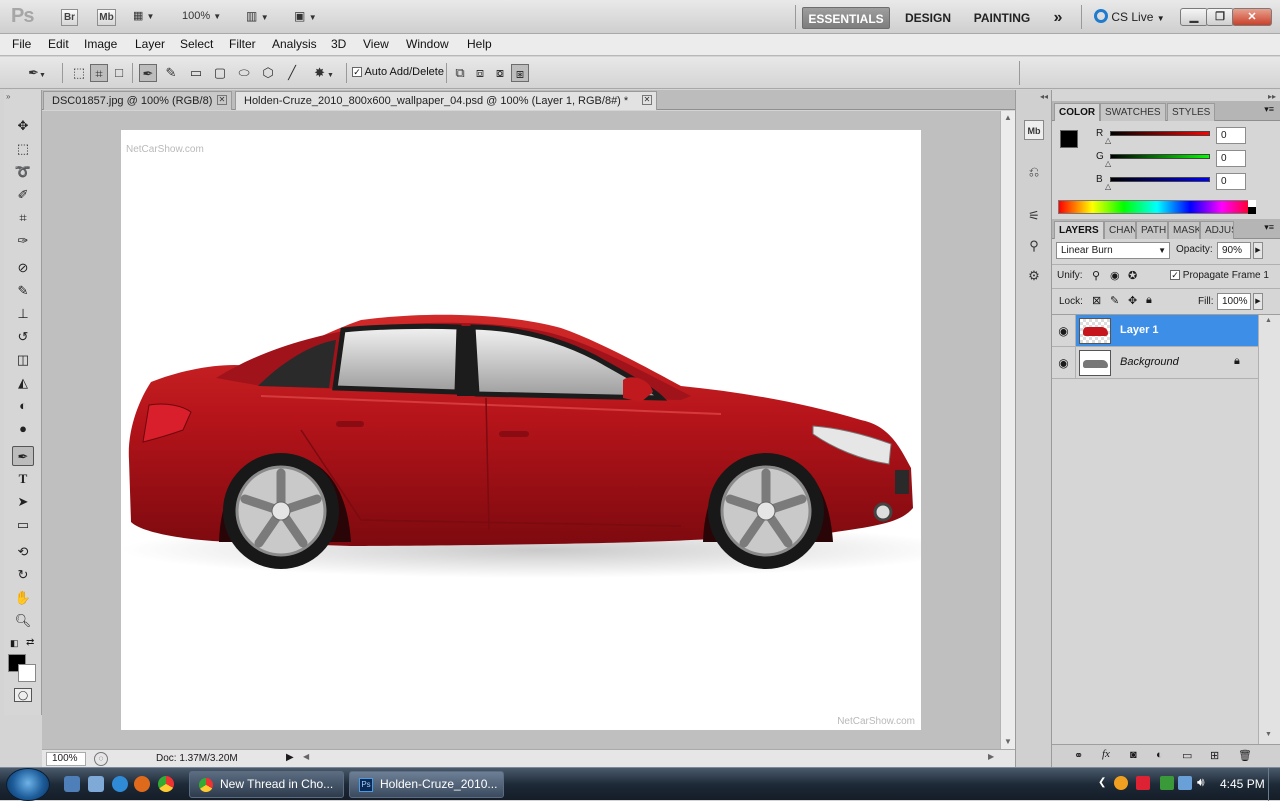  What do you see at coordinates (23, 126) in the screenshot?
I see `move-tool: ✥` at bounding box center [23, 126].